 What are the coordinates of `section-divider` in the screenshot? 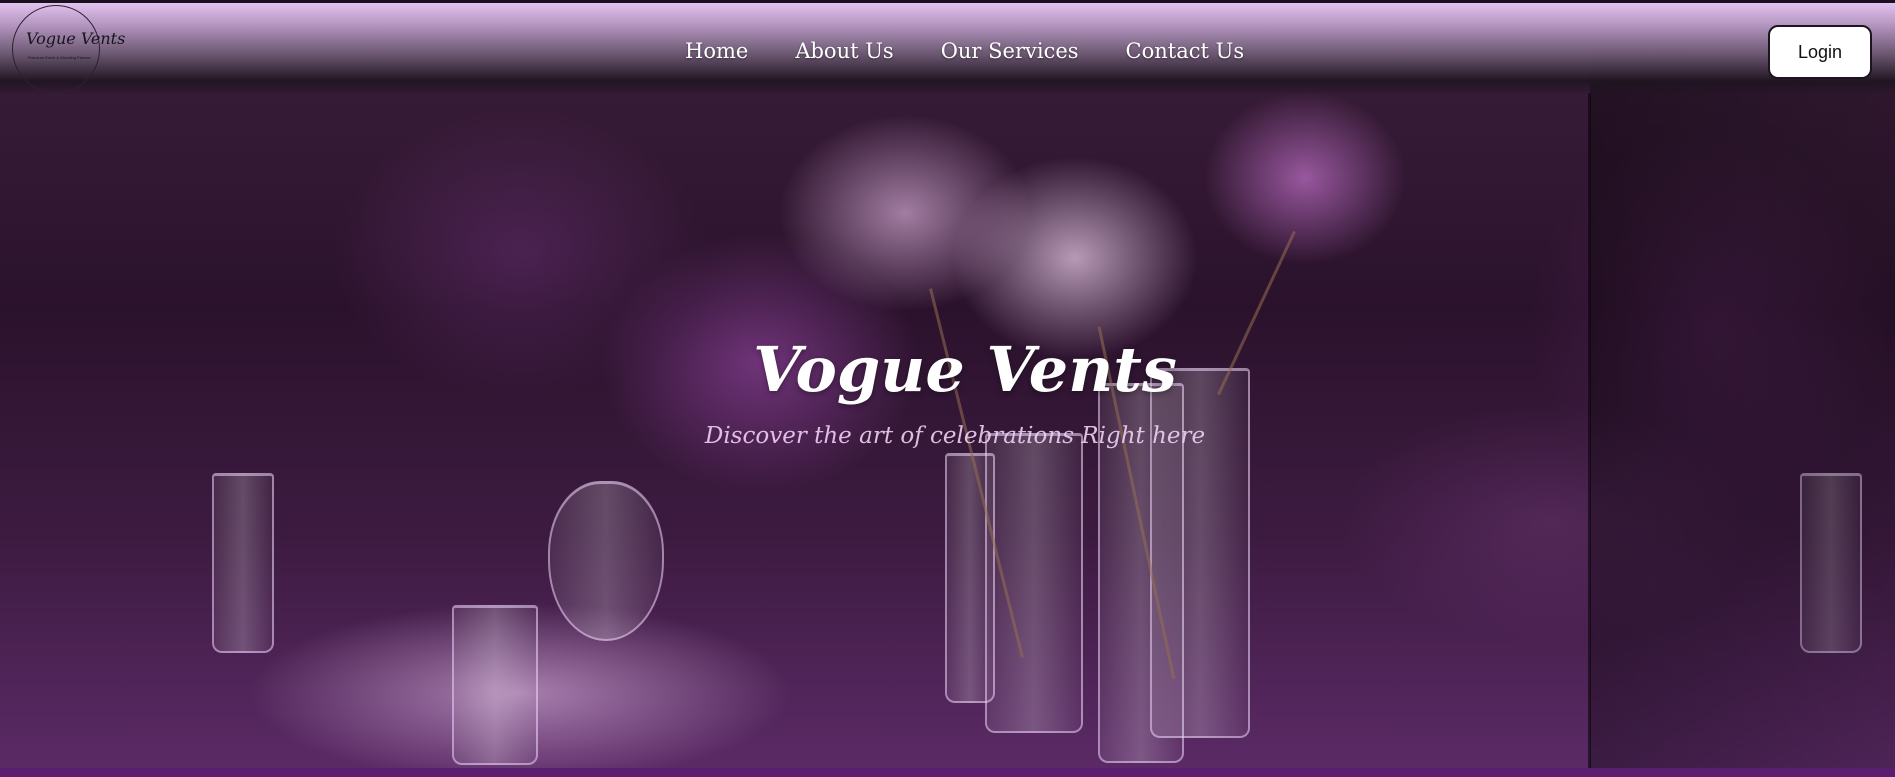 It's located at (947, 772).